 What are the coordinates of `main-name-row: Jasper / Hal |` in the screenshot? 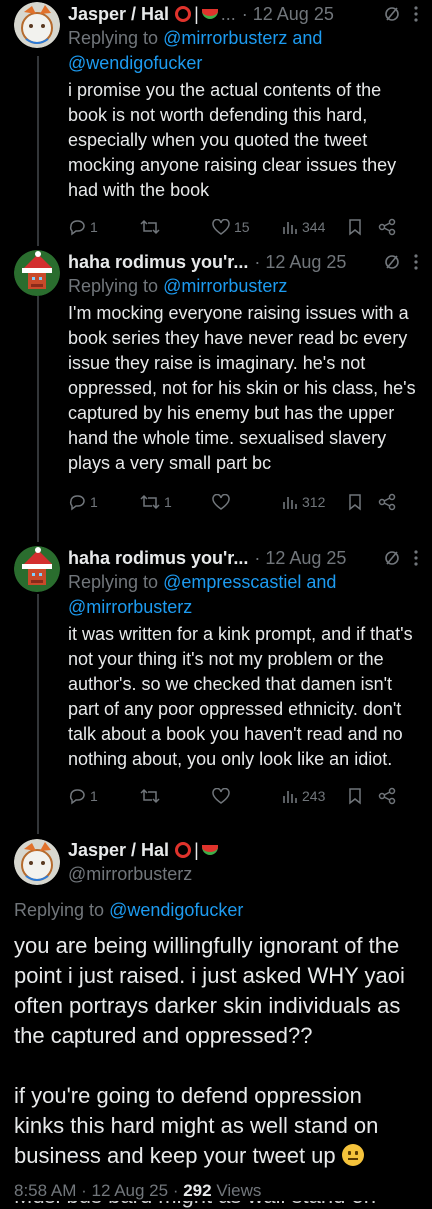 It's located at (143, 850).